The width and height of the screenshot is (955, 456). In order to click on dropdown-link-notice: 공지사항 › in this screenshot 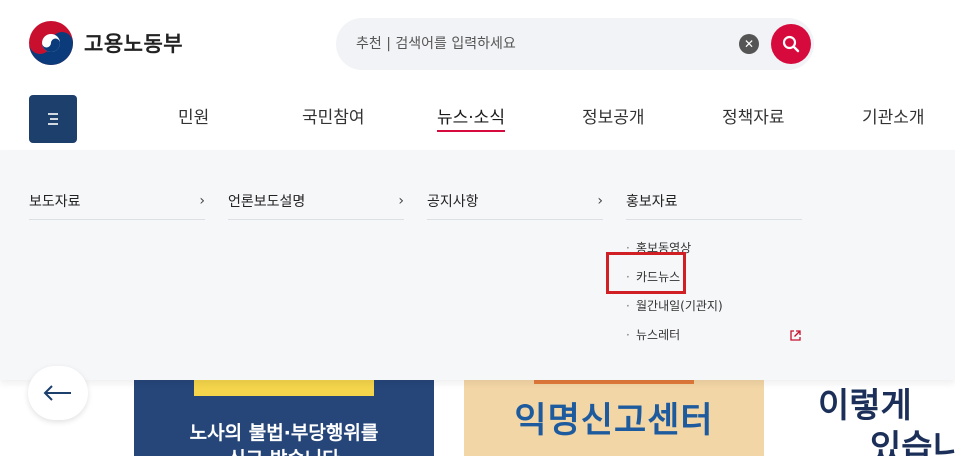, I will do `click(515, 205)`.